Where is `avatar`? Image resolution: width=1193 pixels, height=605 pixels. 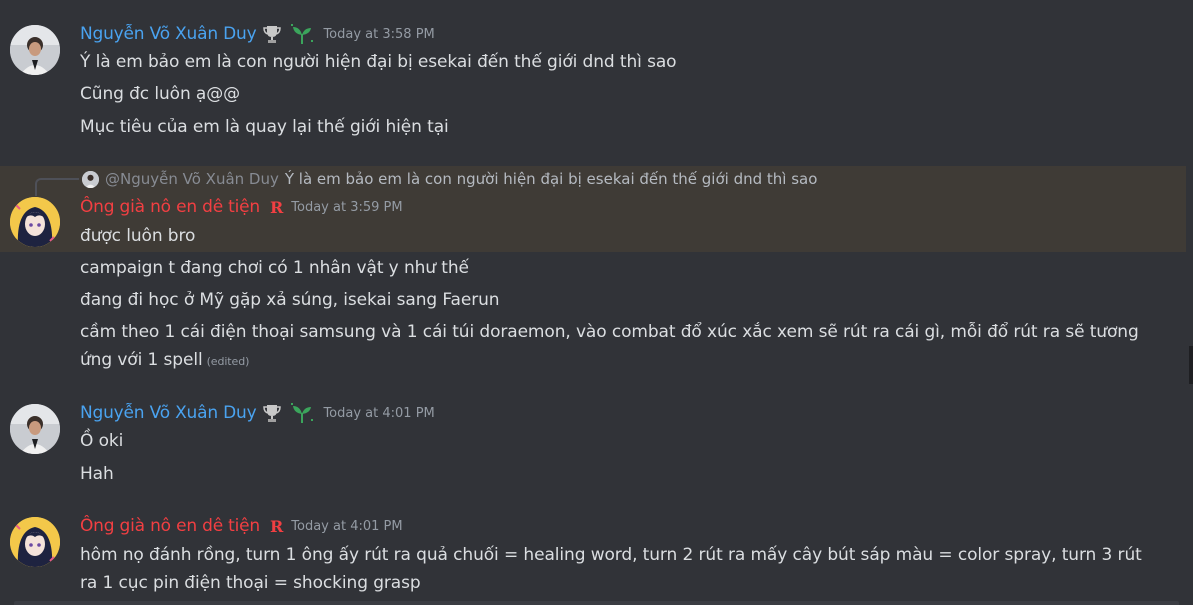
avatar is located at coordinates (35, 542).